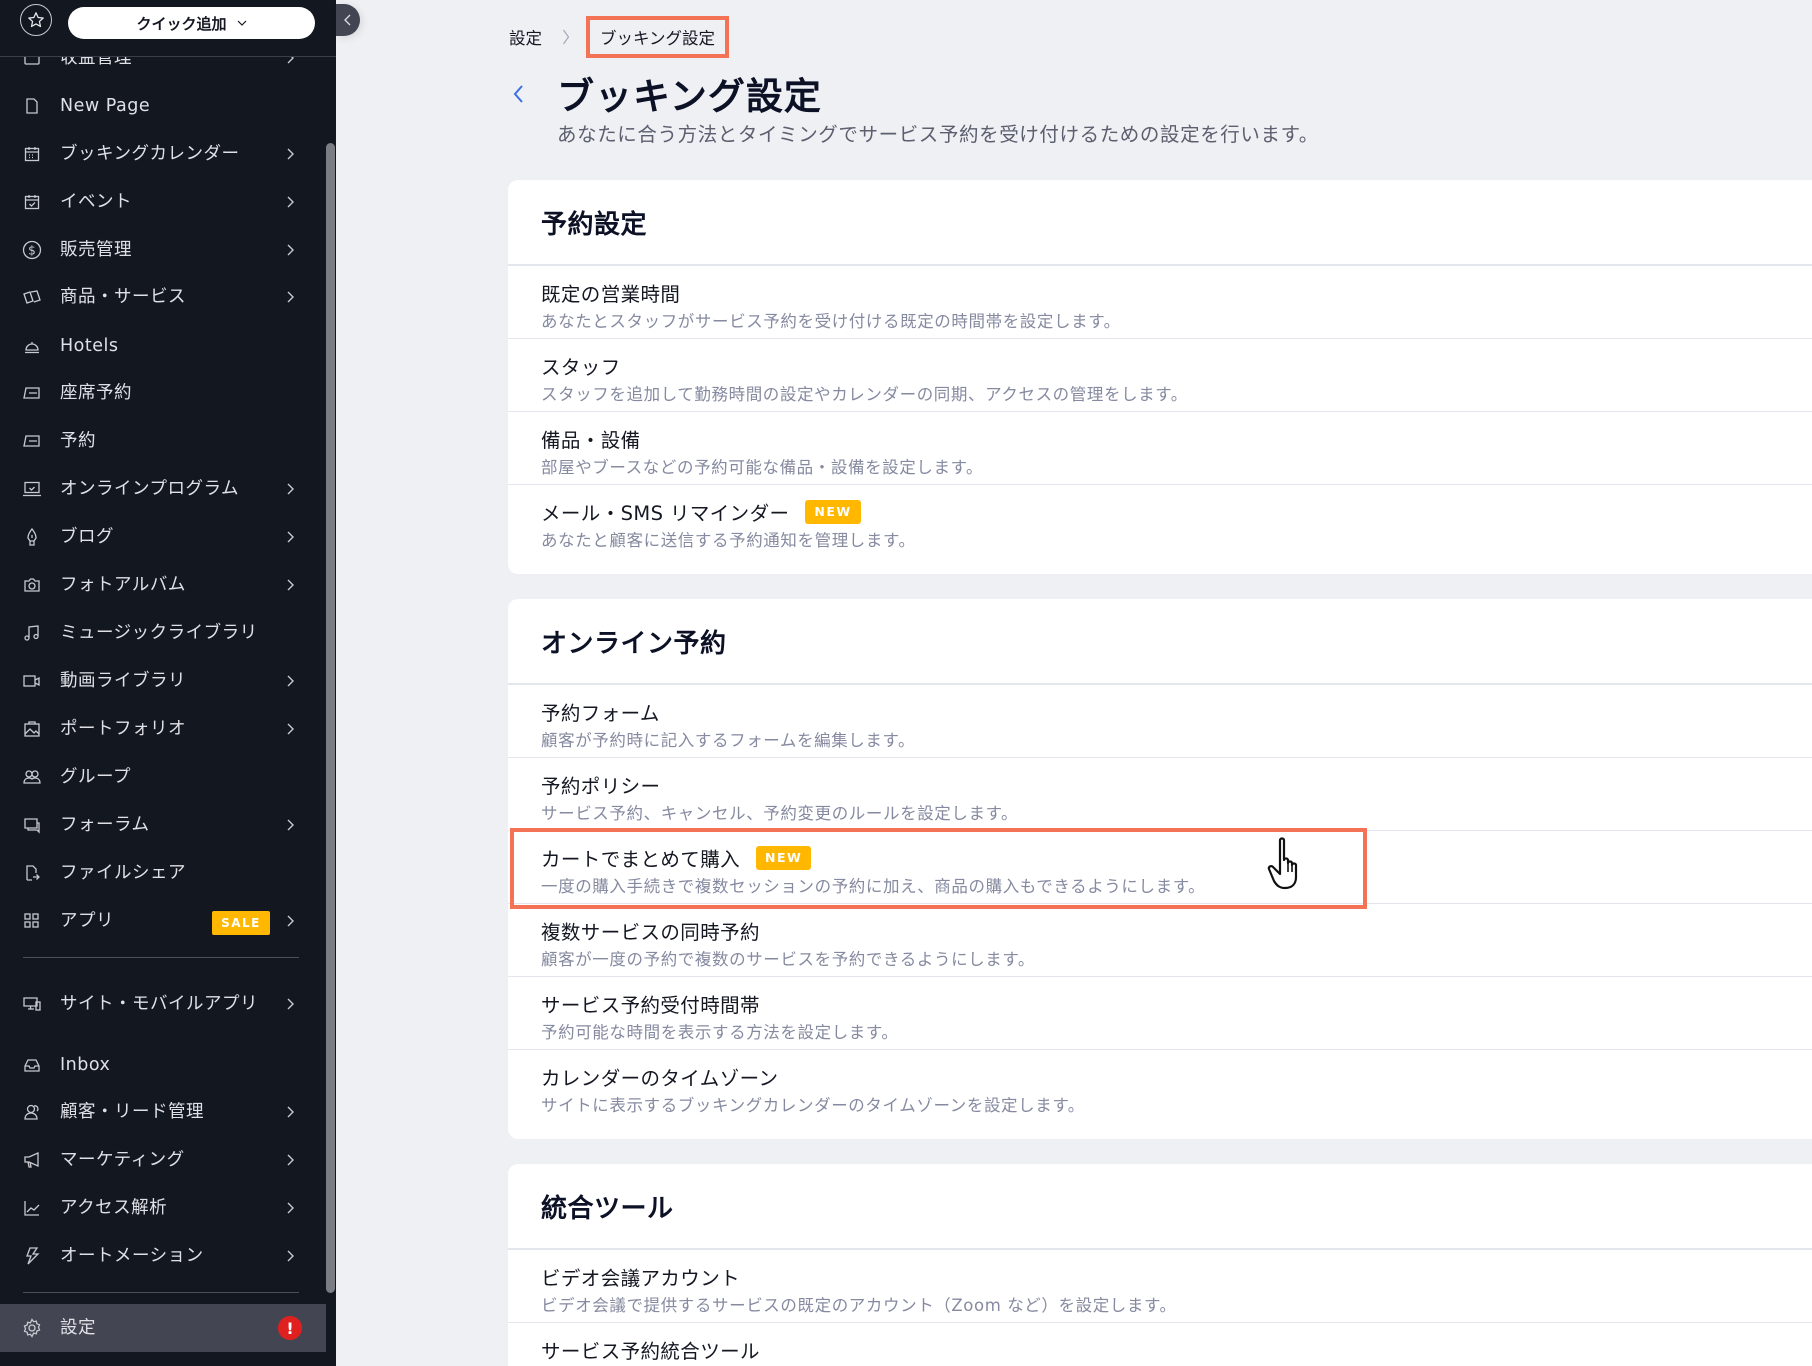 The width and height of the screenshot is (1812, 1366). I want to click on sidebar-item-blog: ブログ, so click(163, 537).